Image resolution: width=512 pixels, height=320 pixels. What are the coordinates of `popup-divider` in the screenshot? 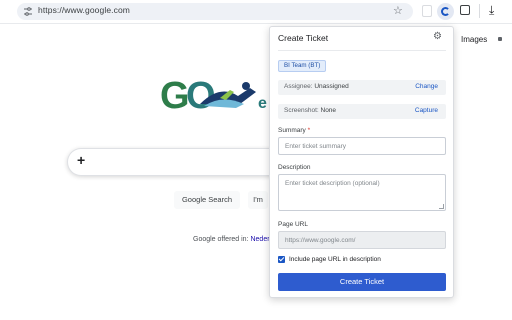 It's located at (362, 50).